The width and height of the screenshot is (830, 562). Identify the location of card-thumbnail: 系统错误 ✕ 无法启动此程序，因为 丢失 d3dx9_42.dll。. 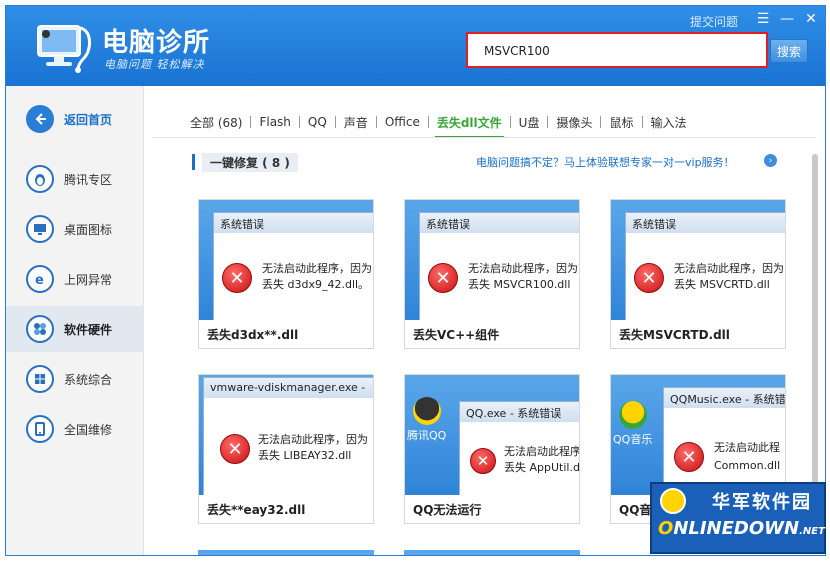
(286, 260).